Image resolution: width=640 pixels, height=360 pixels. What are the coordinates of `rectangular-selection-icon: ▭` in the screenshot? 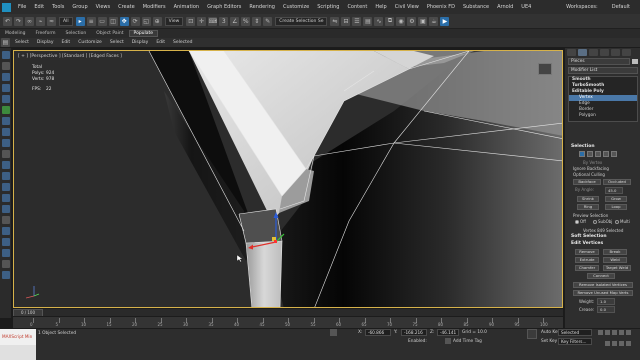 It's located at (102, 21).